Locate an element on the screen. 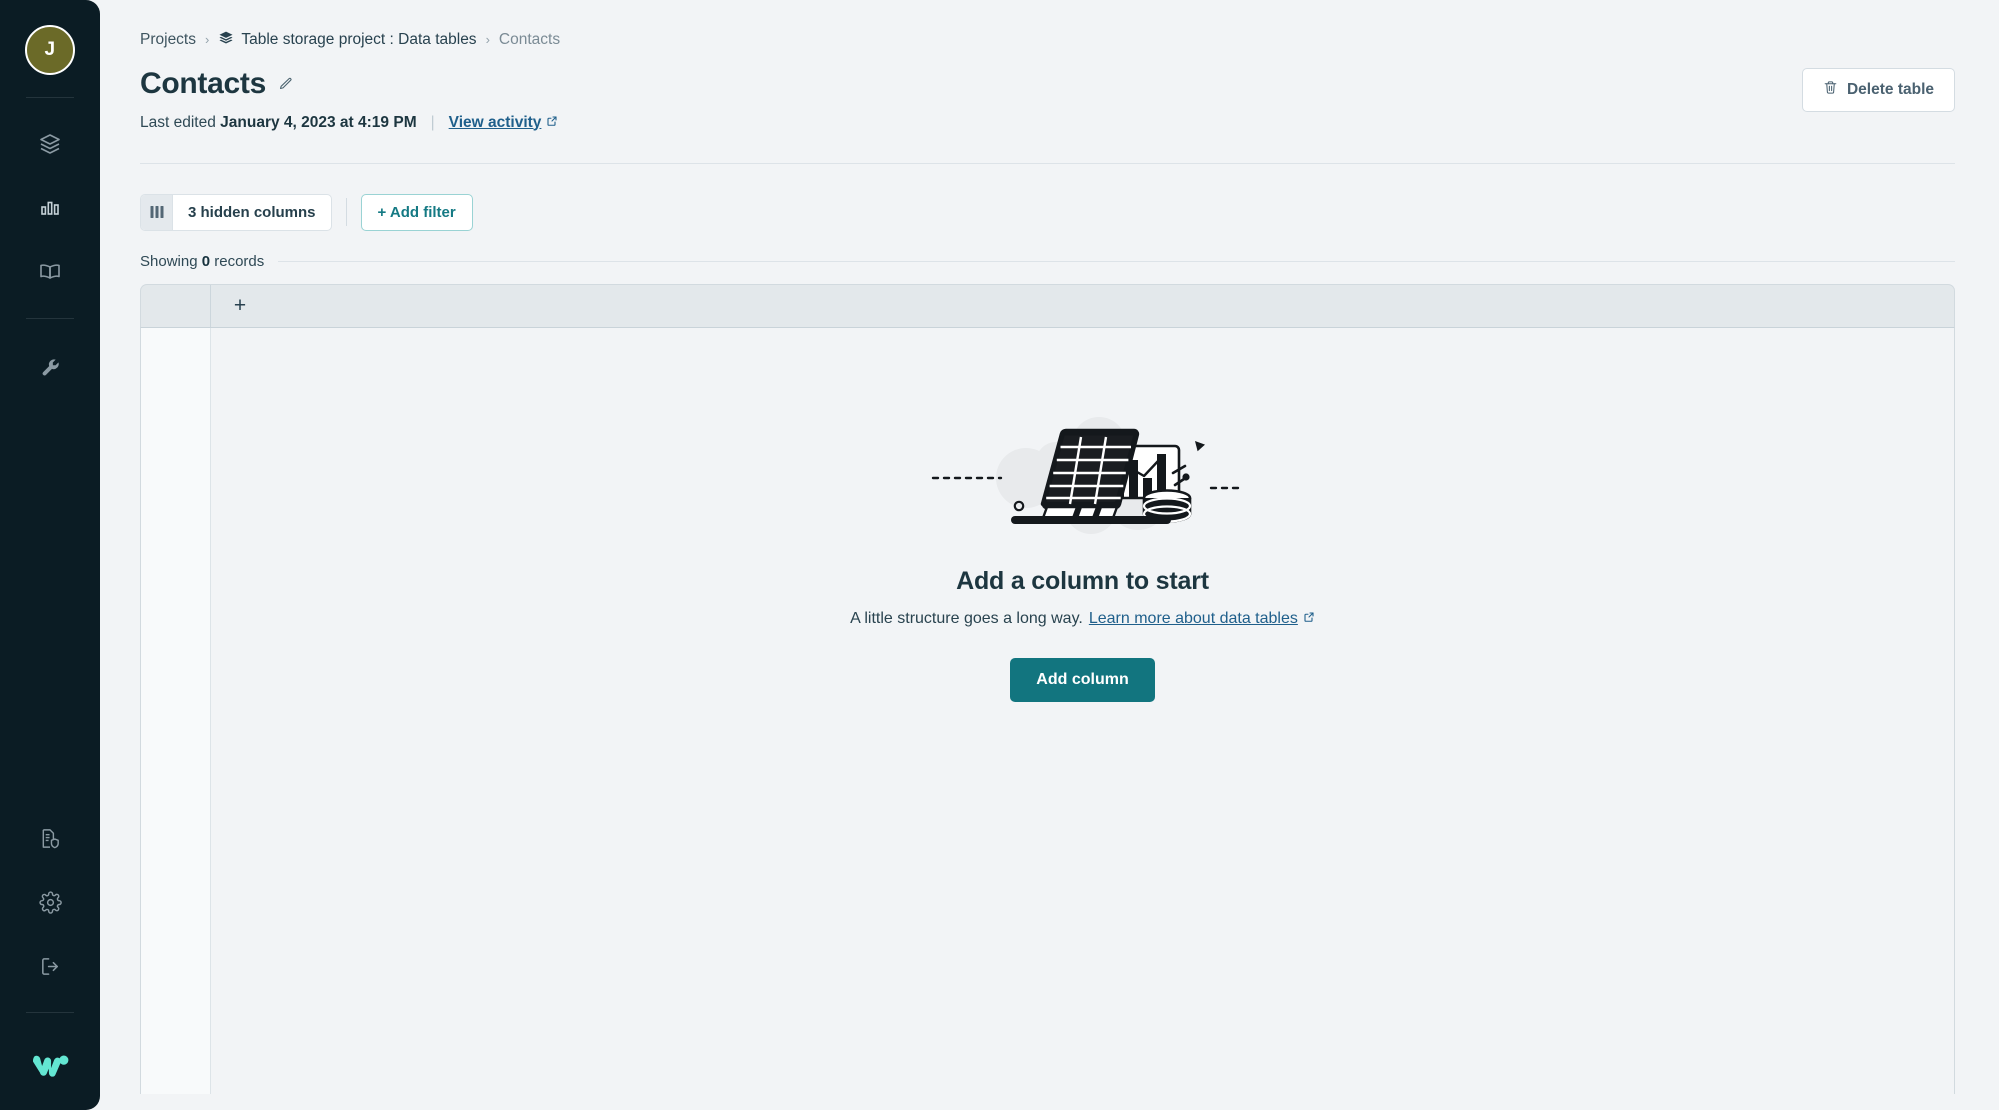 The height and width of the screenshot is (1110, 1999). left-sidebar: J is located at coordinates (50, 555).